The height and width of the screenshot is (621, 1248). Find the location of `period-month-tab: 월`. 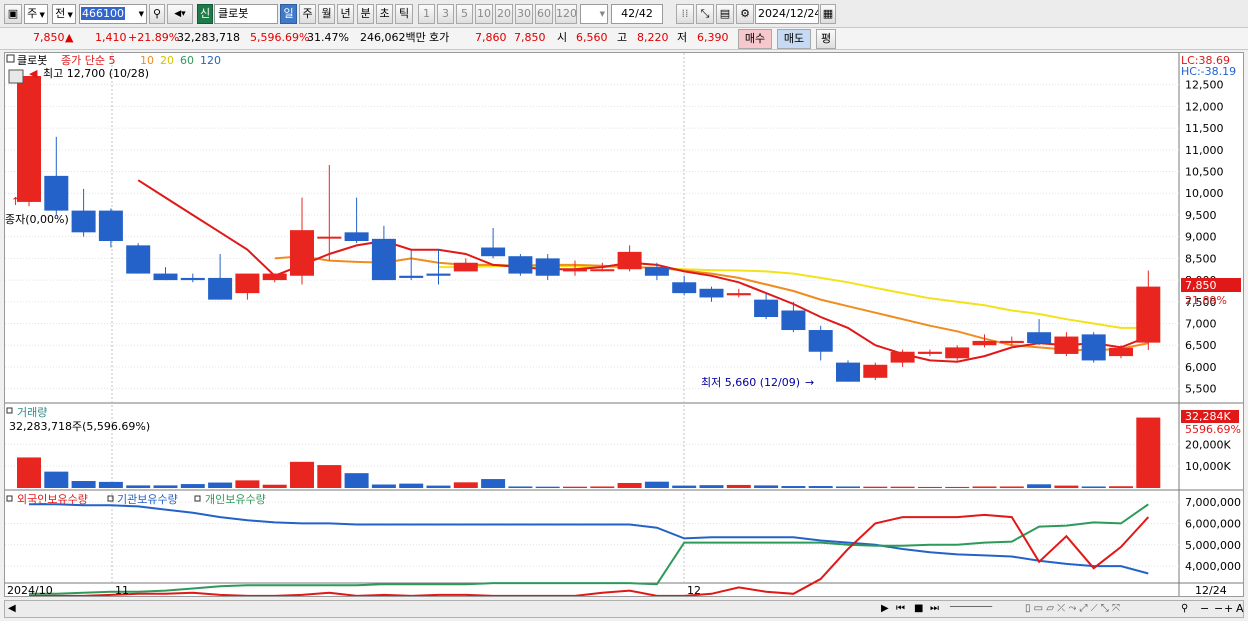

period-month-tab: 월 is located at coordinates (326, 14).